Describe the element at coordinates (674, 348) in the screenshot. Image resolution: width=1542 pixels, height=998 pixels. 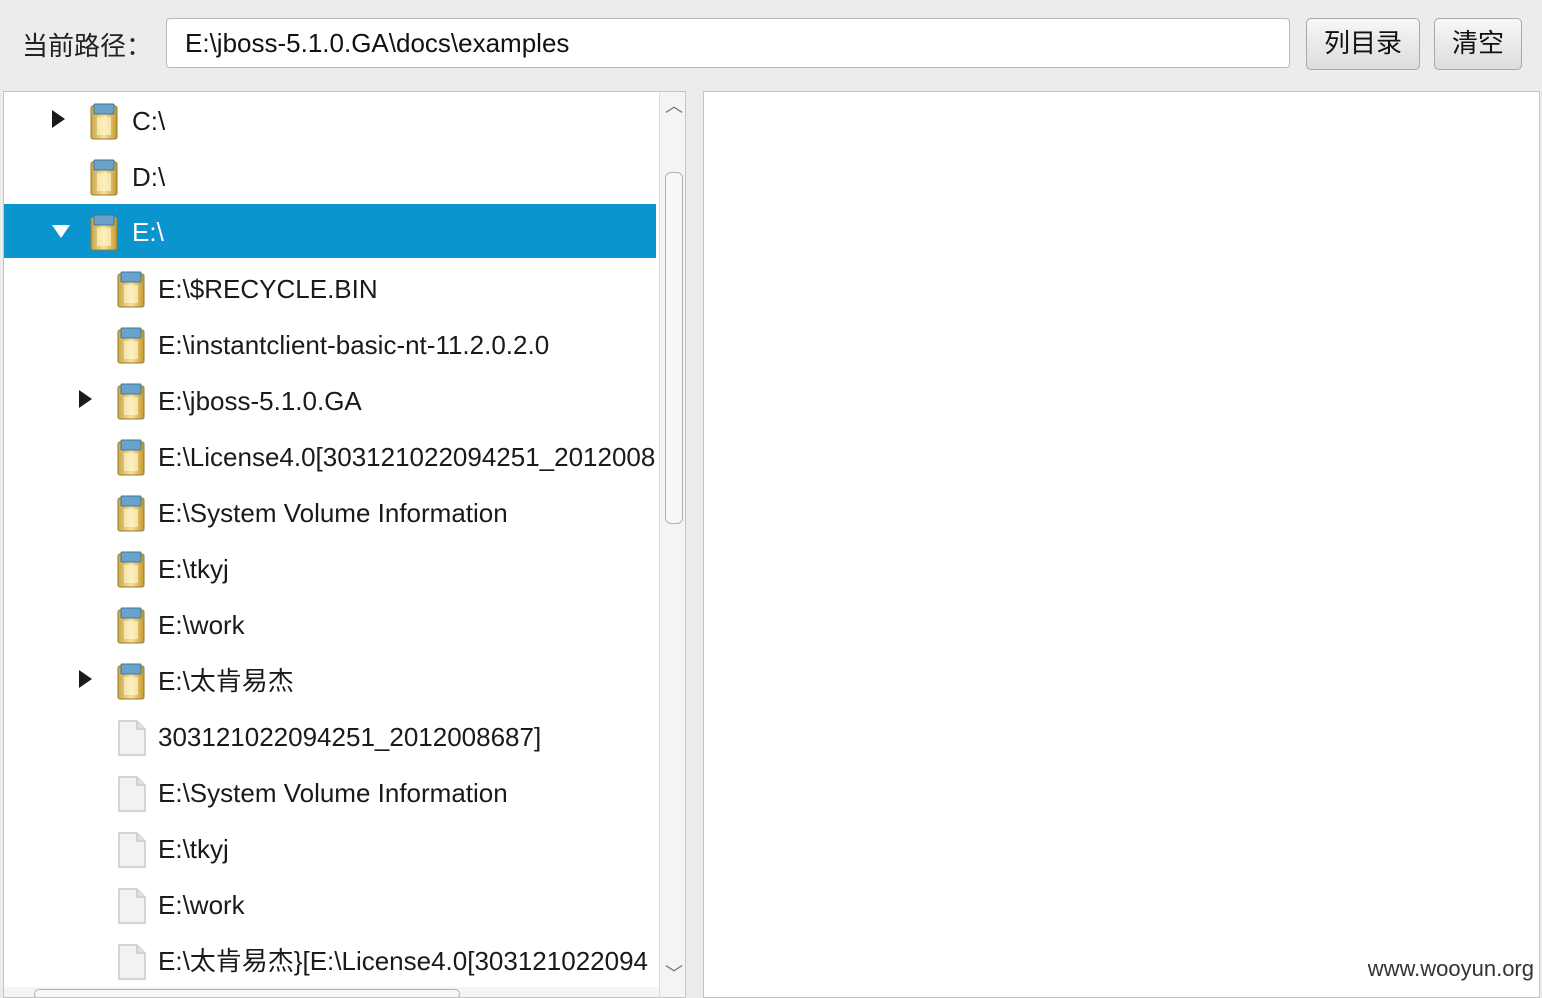
I see `vertical-scroll-thumb` at that location.